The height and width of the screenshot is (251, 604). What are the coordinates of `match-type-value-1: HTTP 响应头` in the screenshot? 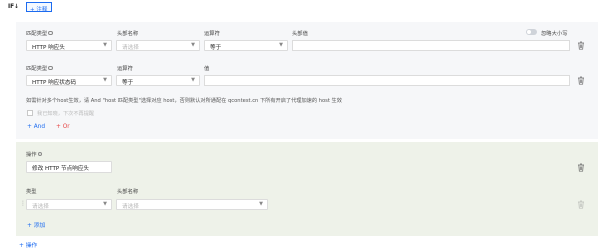 It's located at (48, 47).